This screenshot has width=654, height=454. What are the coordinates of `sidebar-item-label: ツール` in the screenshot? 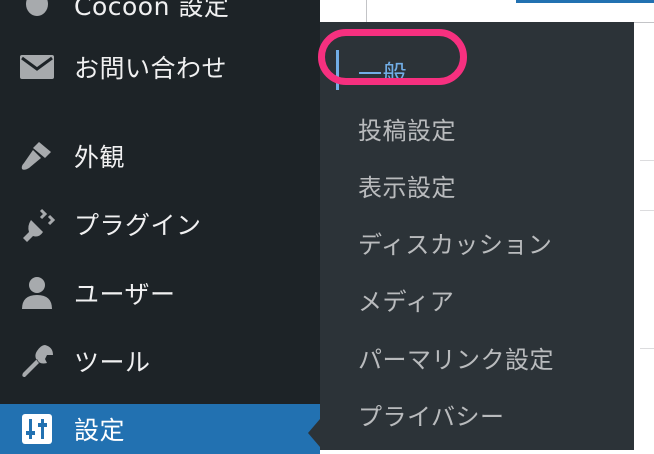 It's located at (112, 362).